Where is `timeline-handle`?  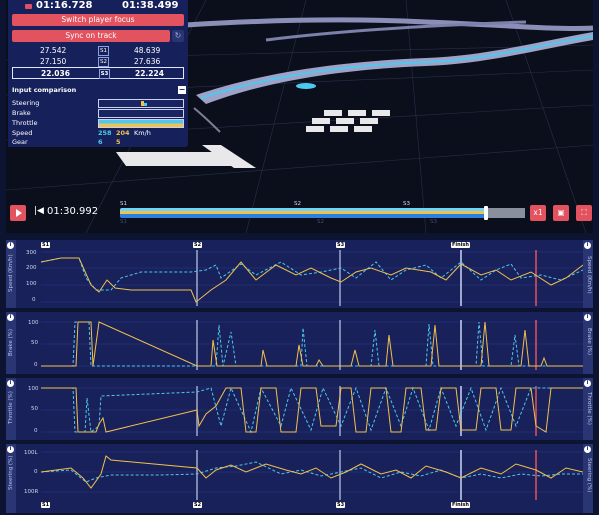 timeline-handle is located at coordinates (486, 213).